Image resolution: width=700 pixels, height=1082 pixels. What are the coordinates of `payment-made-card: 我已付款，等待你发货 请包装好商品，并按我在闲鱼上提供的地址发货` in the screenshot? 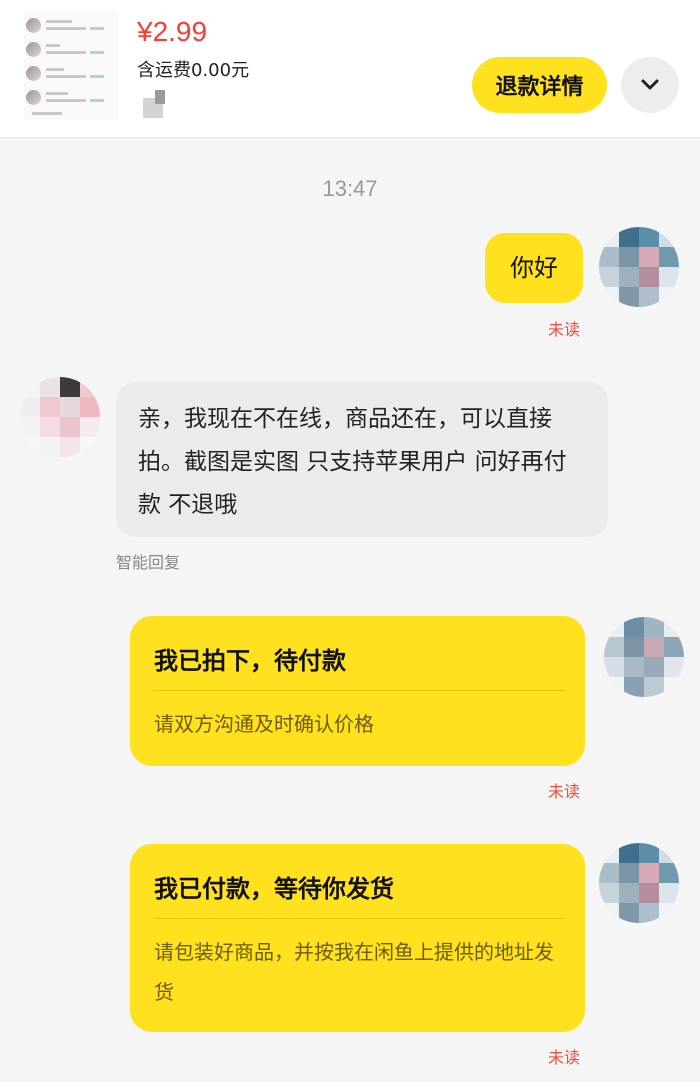 It's located at (357, 938).